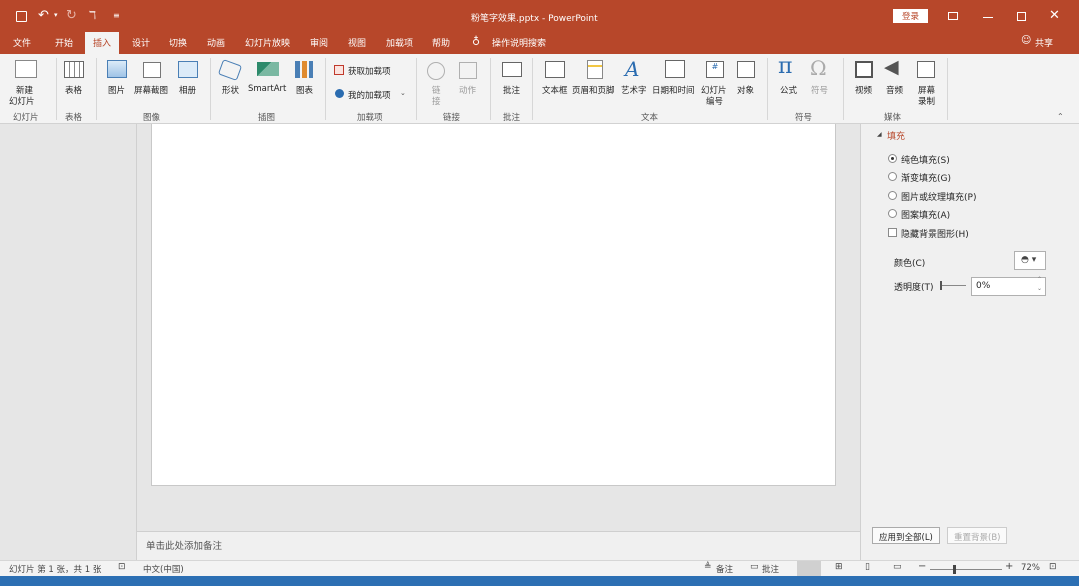 This screenshot has height=586, width=1079. I want to click on hide-bg-checkbox, so click(892, 232).